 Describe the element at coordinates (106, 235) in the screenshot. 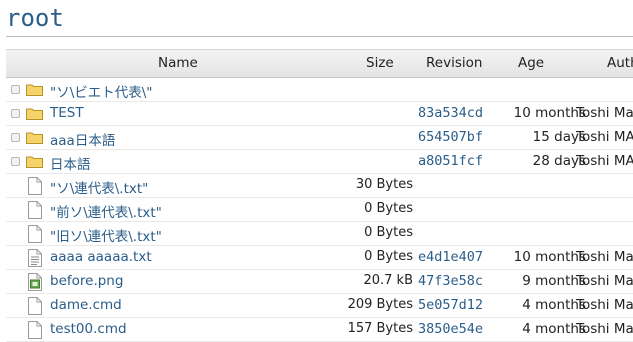

I see `file-name-link: "旧ソ\連代表\.txt"` at that location.